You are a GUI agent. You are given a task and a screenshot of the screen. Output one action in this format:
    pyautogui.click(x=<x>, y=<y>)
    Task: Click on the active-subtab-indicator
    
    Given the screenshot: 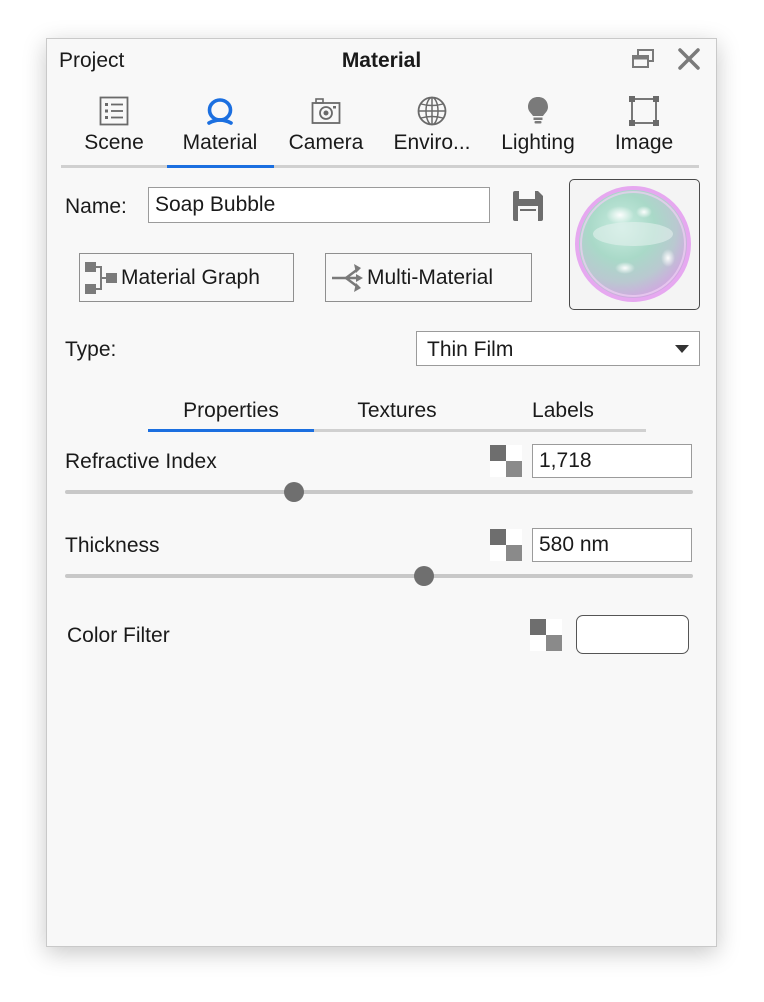 What is the action you would take?
    pyautogui.click(x=231, y=430)
    